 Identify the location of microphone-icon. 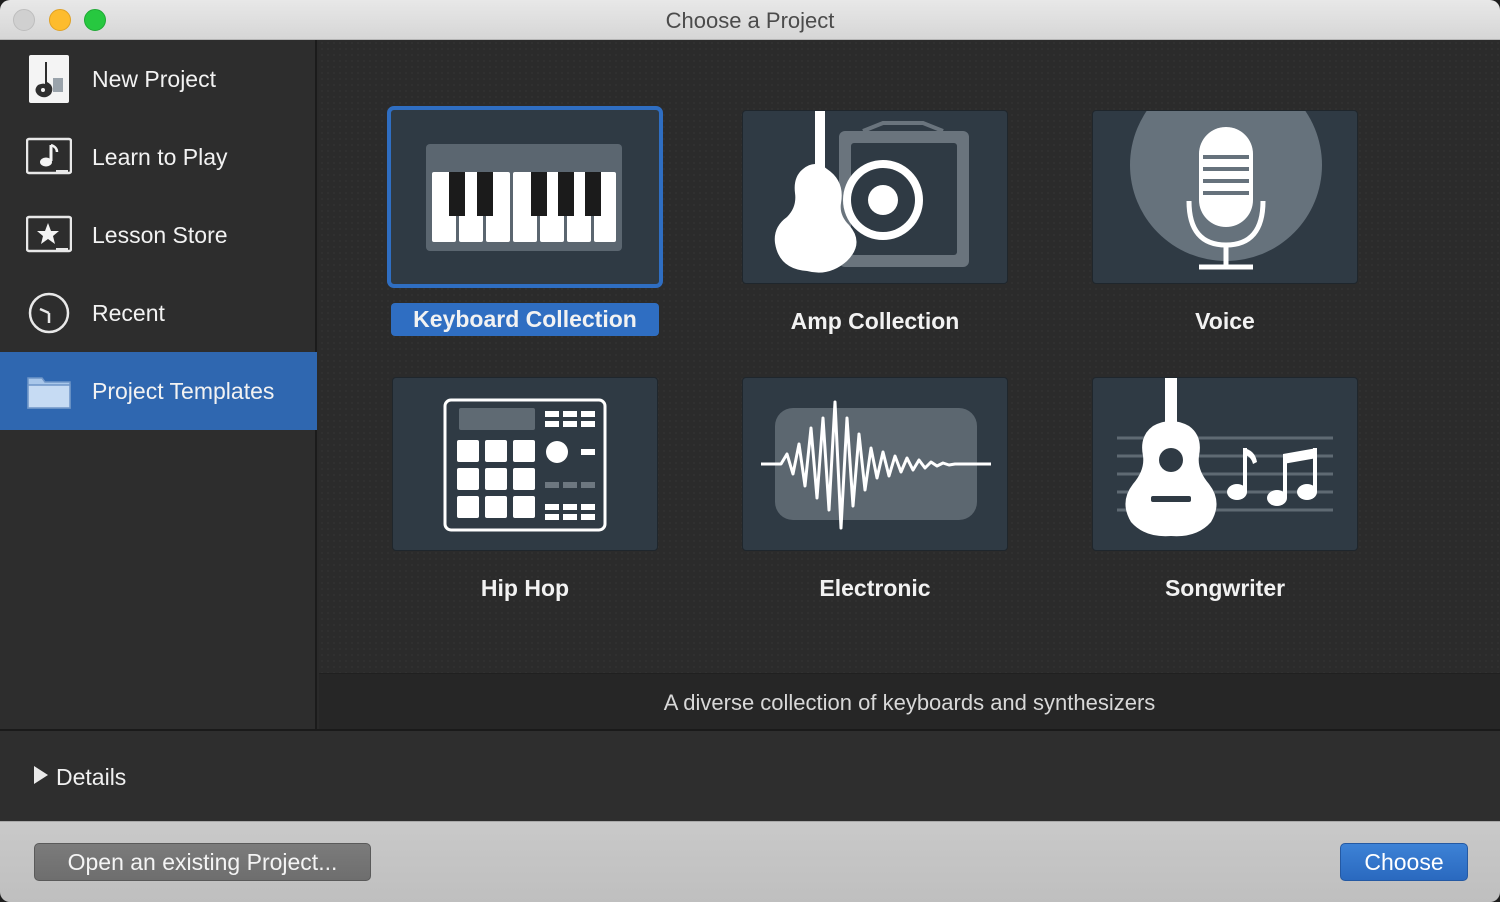
(1225, 197).